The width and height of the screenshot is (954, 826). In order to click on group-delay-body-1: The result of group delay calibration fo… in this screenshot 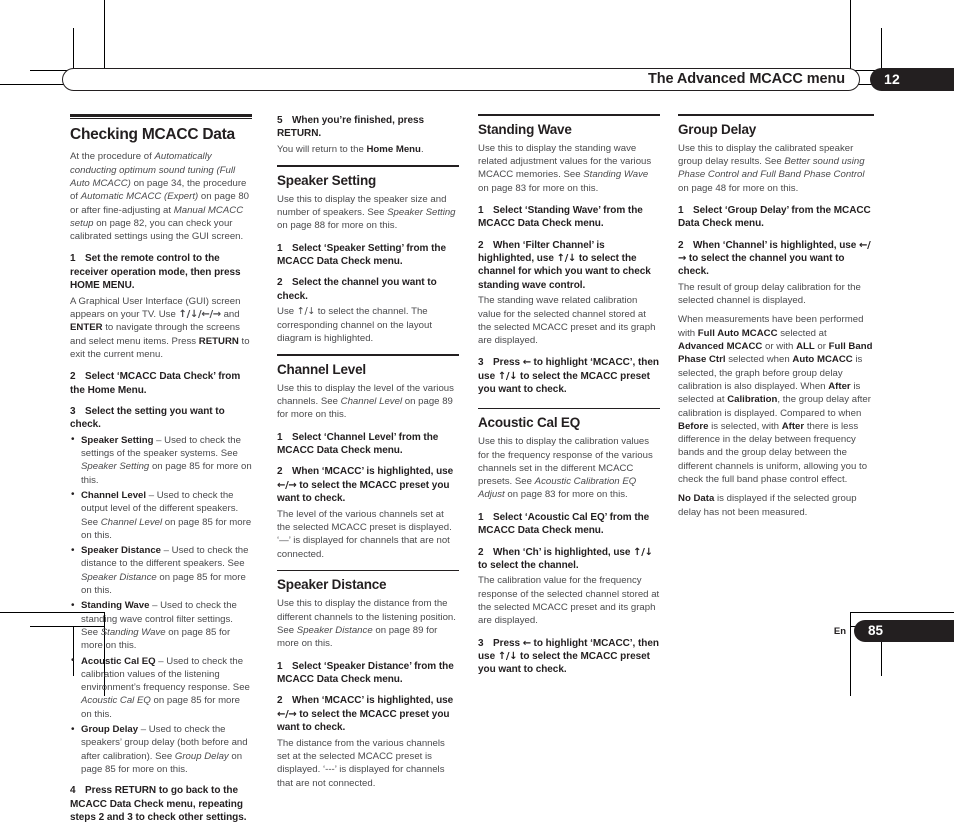, I will do `click(769, 294)`.